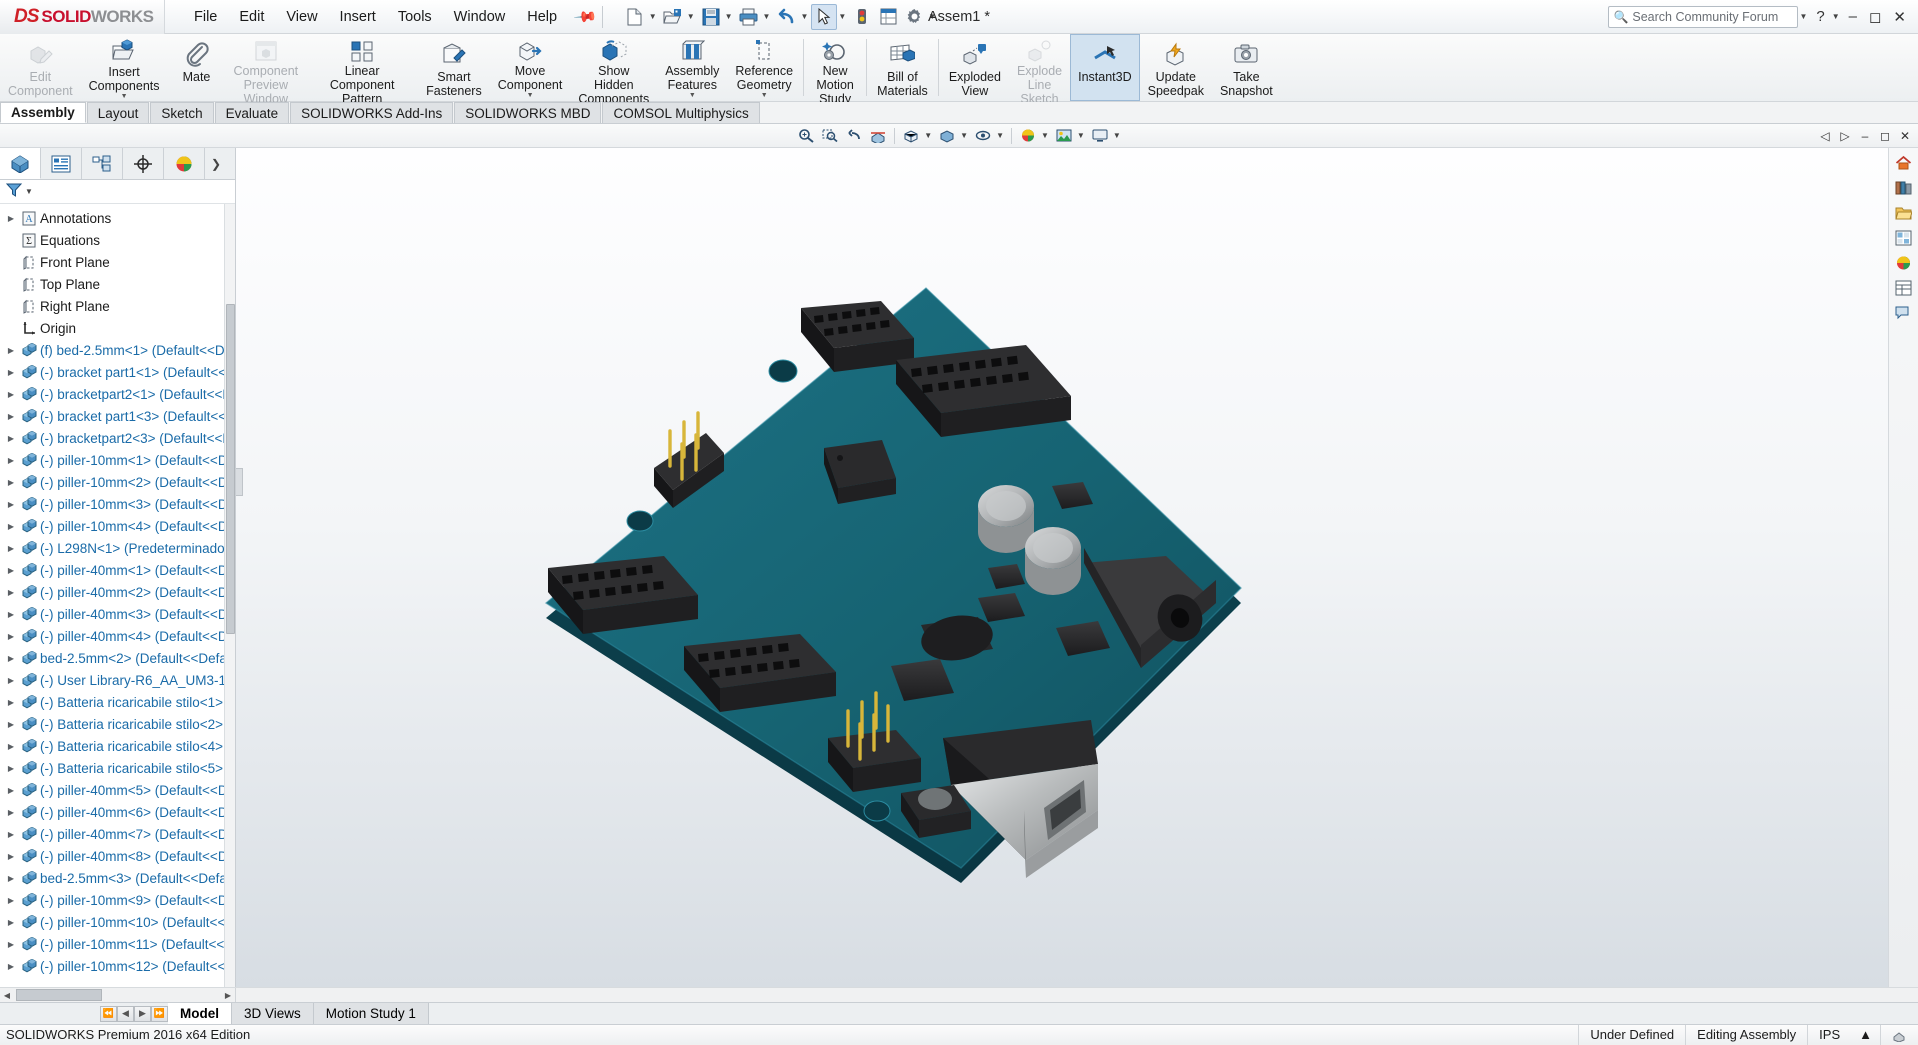 This screenshot has width=1918, height=1045. I want to click on show-hidden-components-button: Show Hidden Components ▼, so click(613, 73).